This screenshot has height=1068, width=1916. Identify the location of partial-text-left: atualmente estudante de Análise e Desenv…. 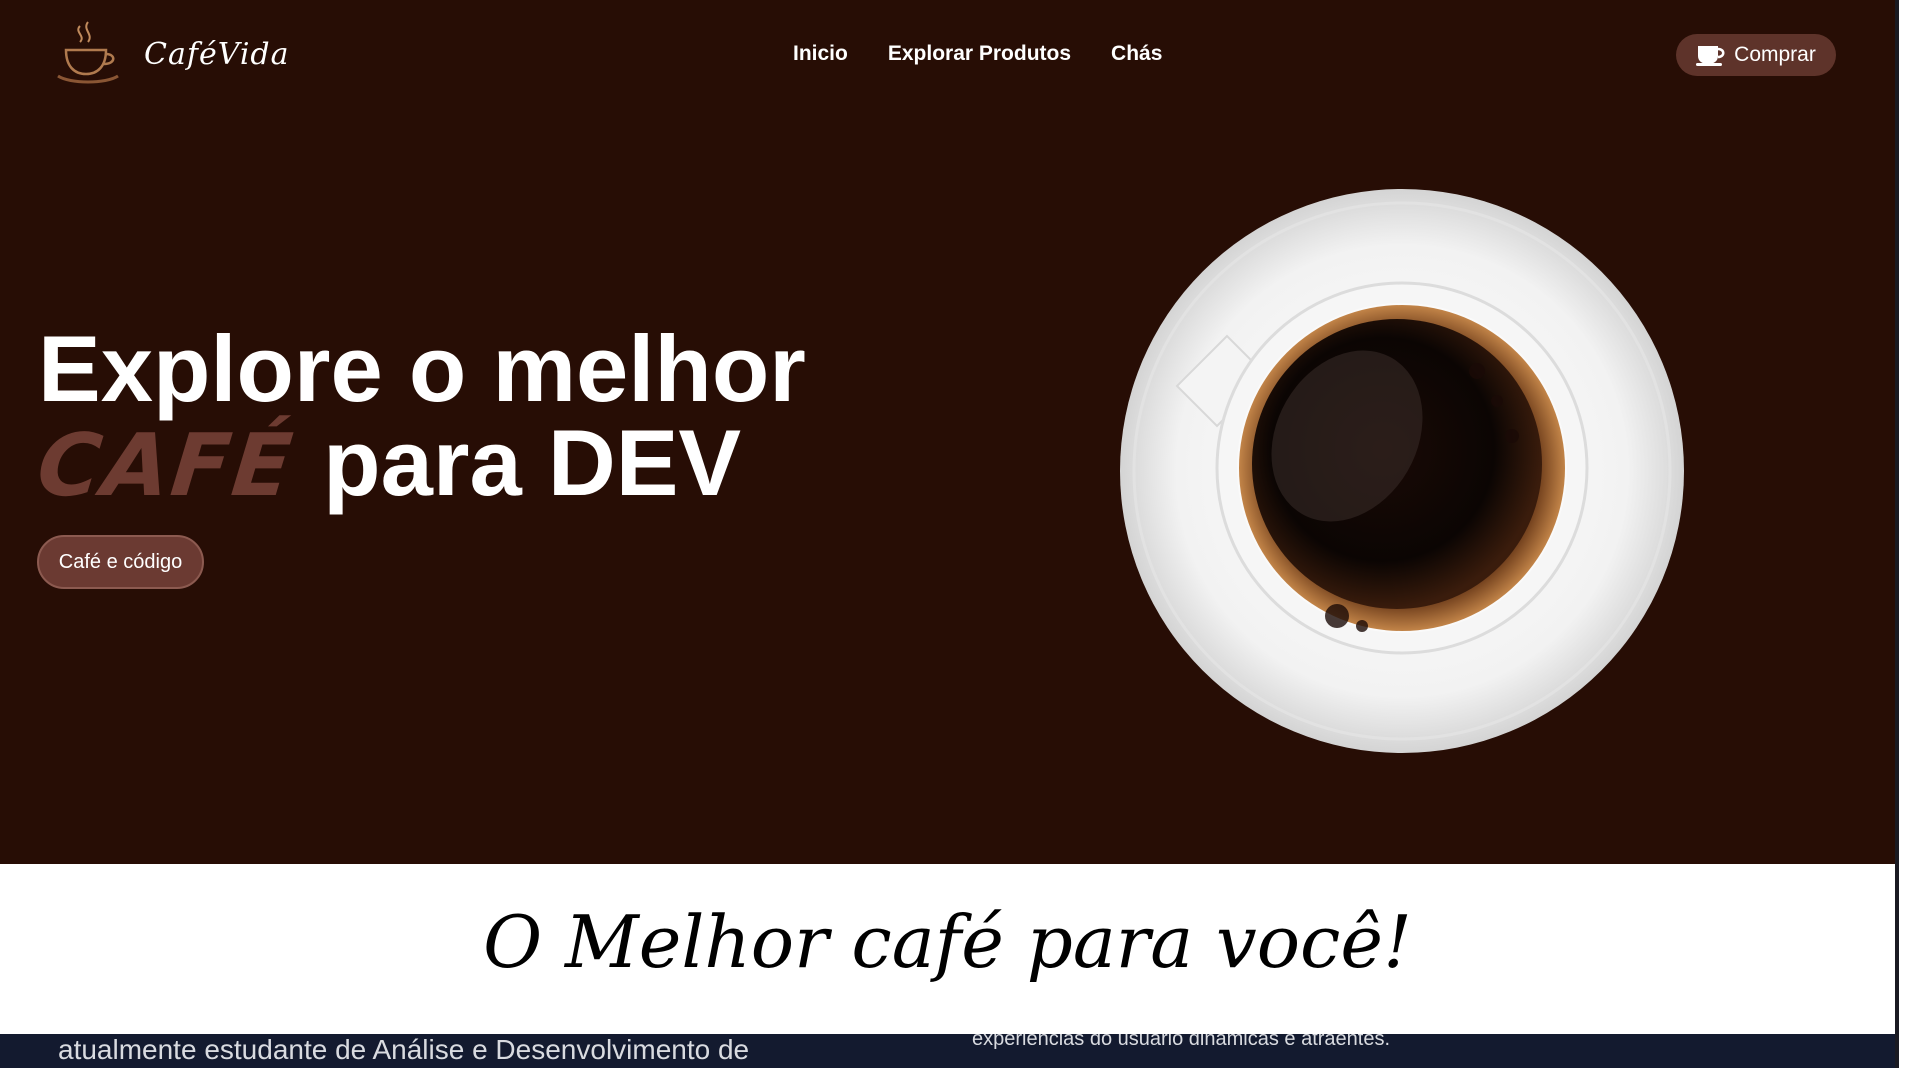
(404, 1049).